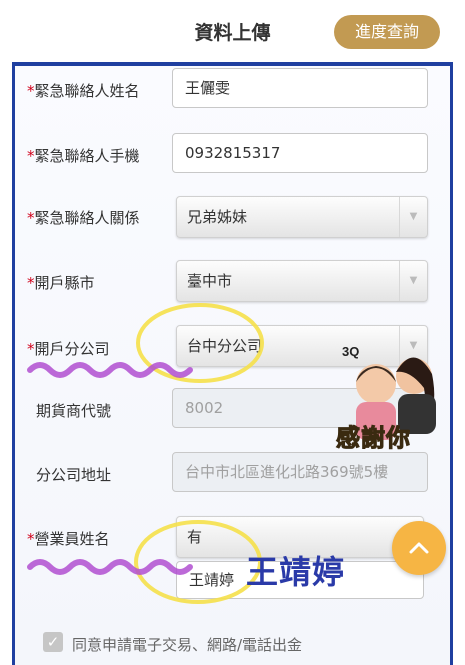 This screenshot has width=465, height=665. I want to click on emergency-phone-input: 0932815317, so click(300, 153).